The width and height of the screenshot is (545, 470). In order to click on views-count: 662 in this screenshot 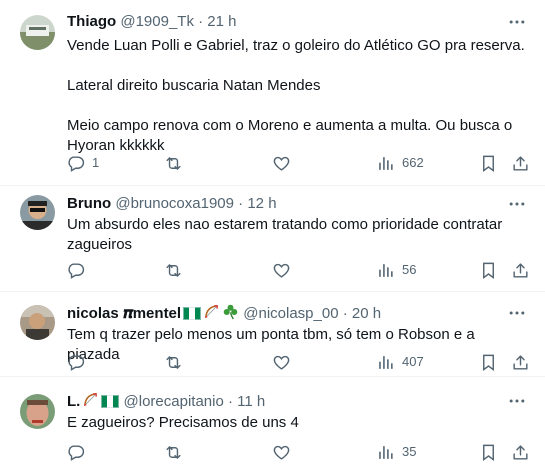, I will do `click(413, 162)`.